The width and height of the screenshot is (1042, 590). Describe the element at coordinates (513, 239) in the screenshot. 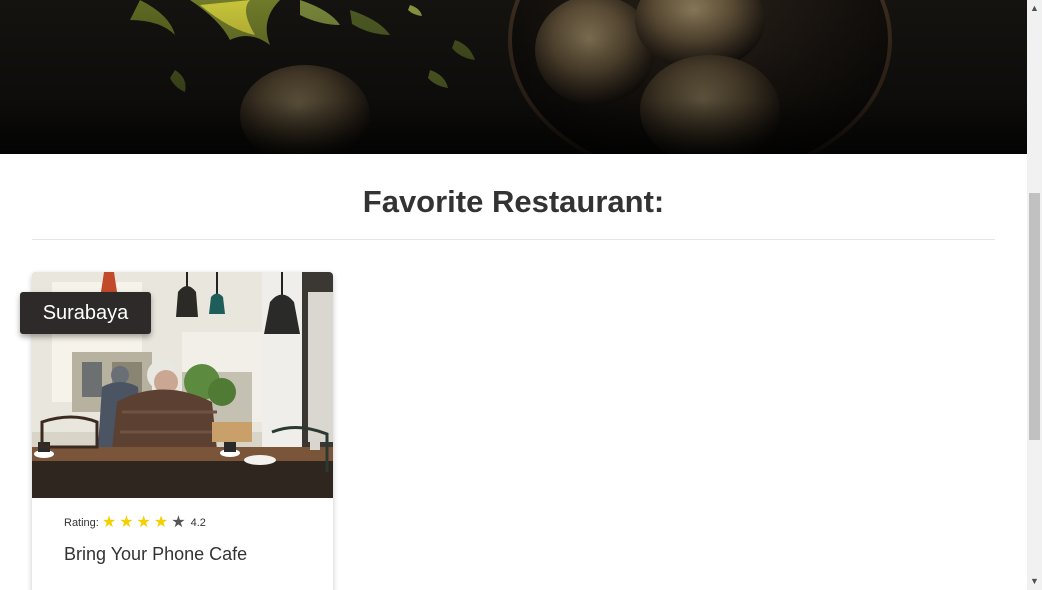

I see `section-divider` at that location.